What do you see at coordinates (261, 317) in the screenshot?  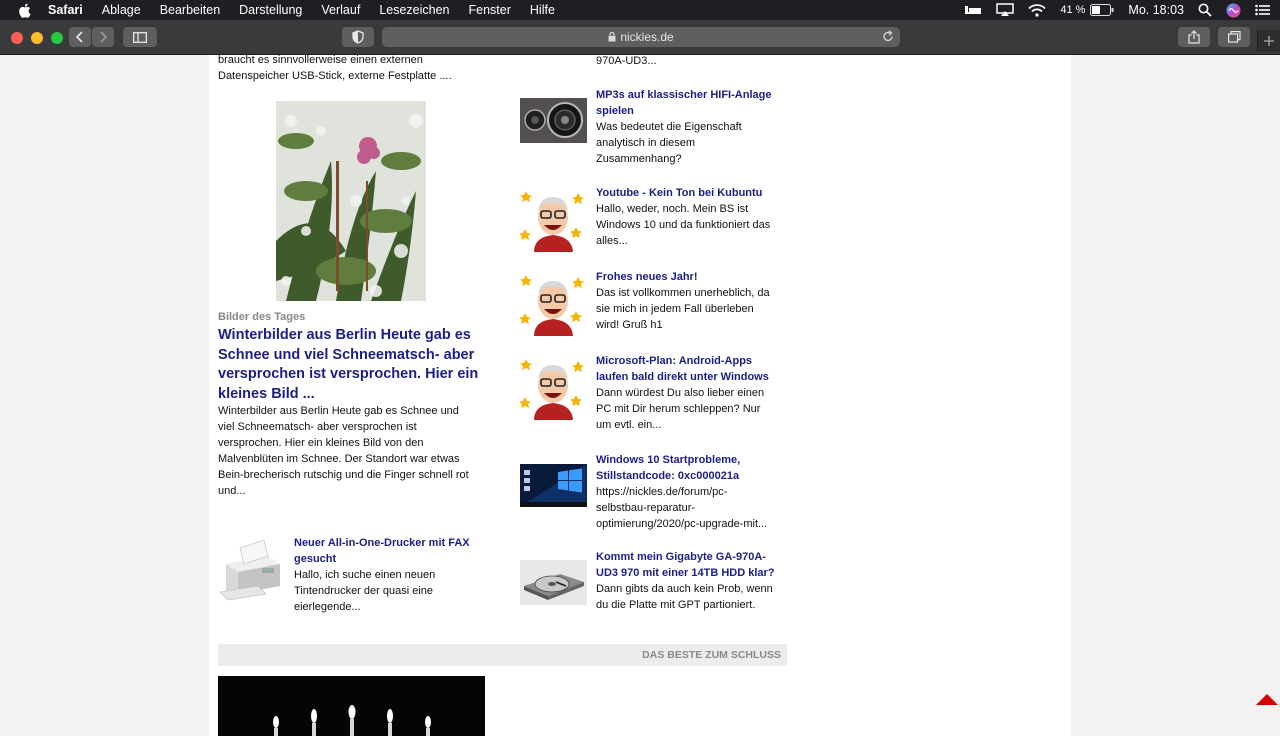 I see `feature-category: Bilder des Tages` at bounding box center [261, 317].